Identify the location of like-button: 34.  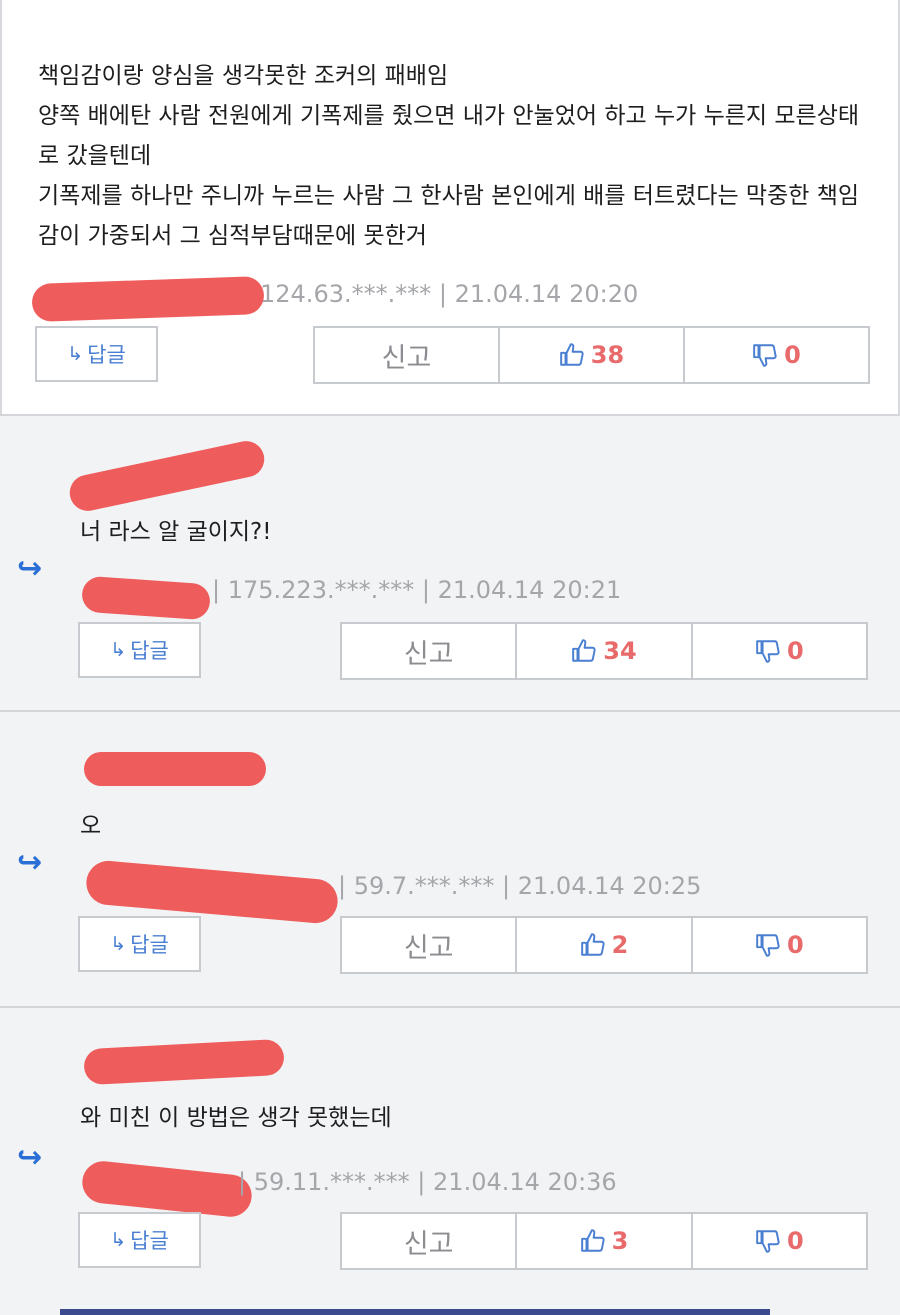
(605, 651).